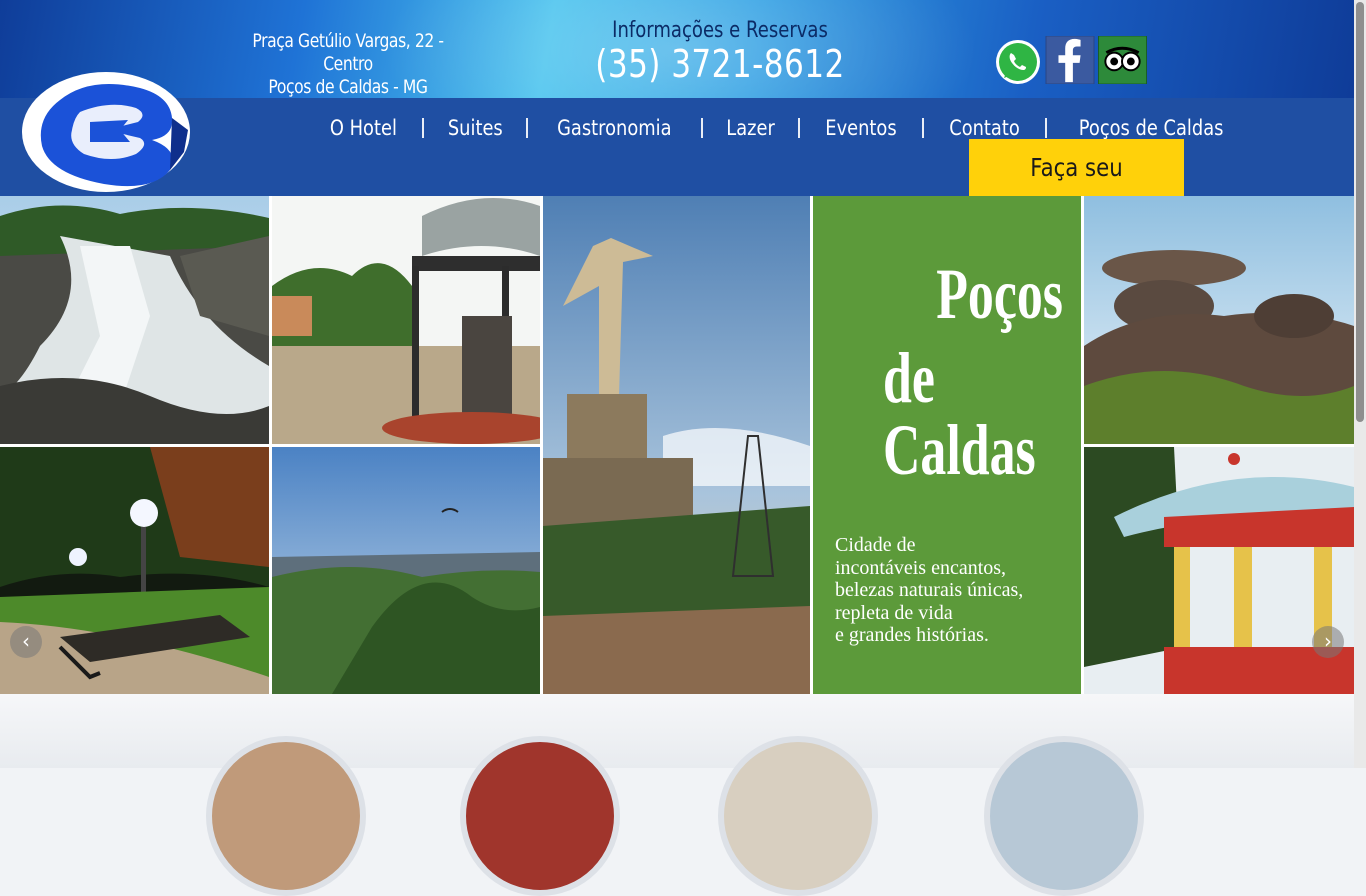 The image size is (1366, 896). I want to click on nav-item-pocos-de-caldas: Poços de Caldas, so click(1151, 128).